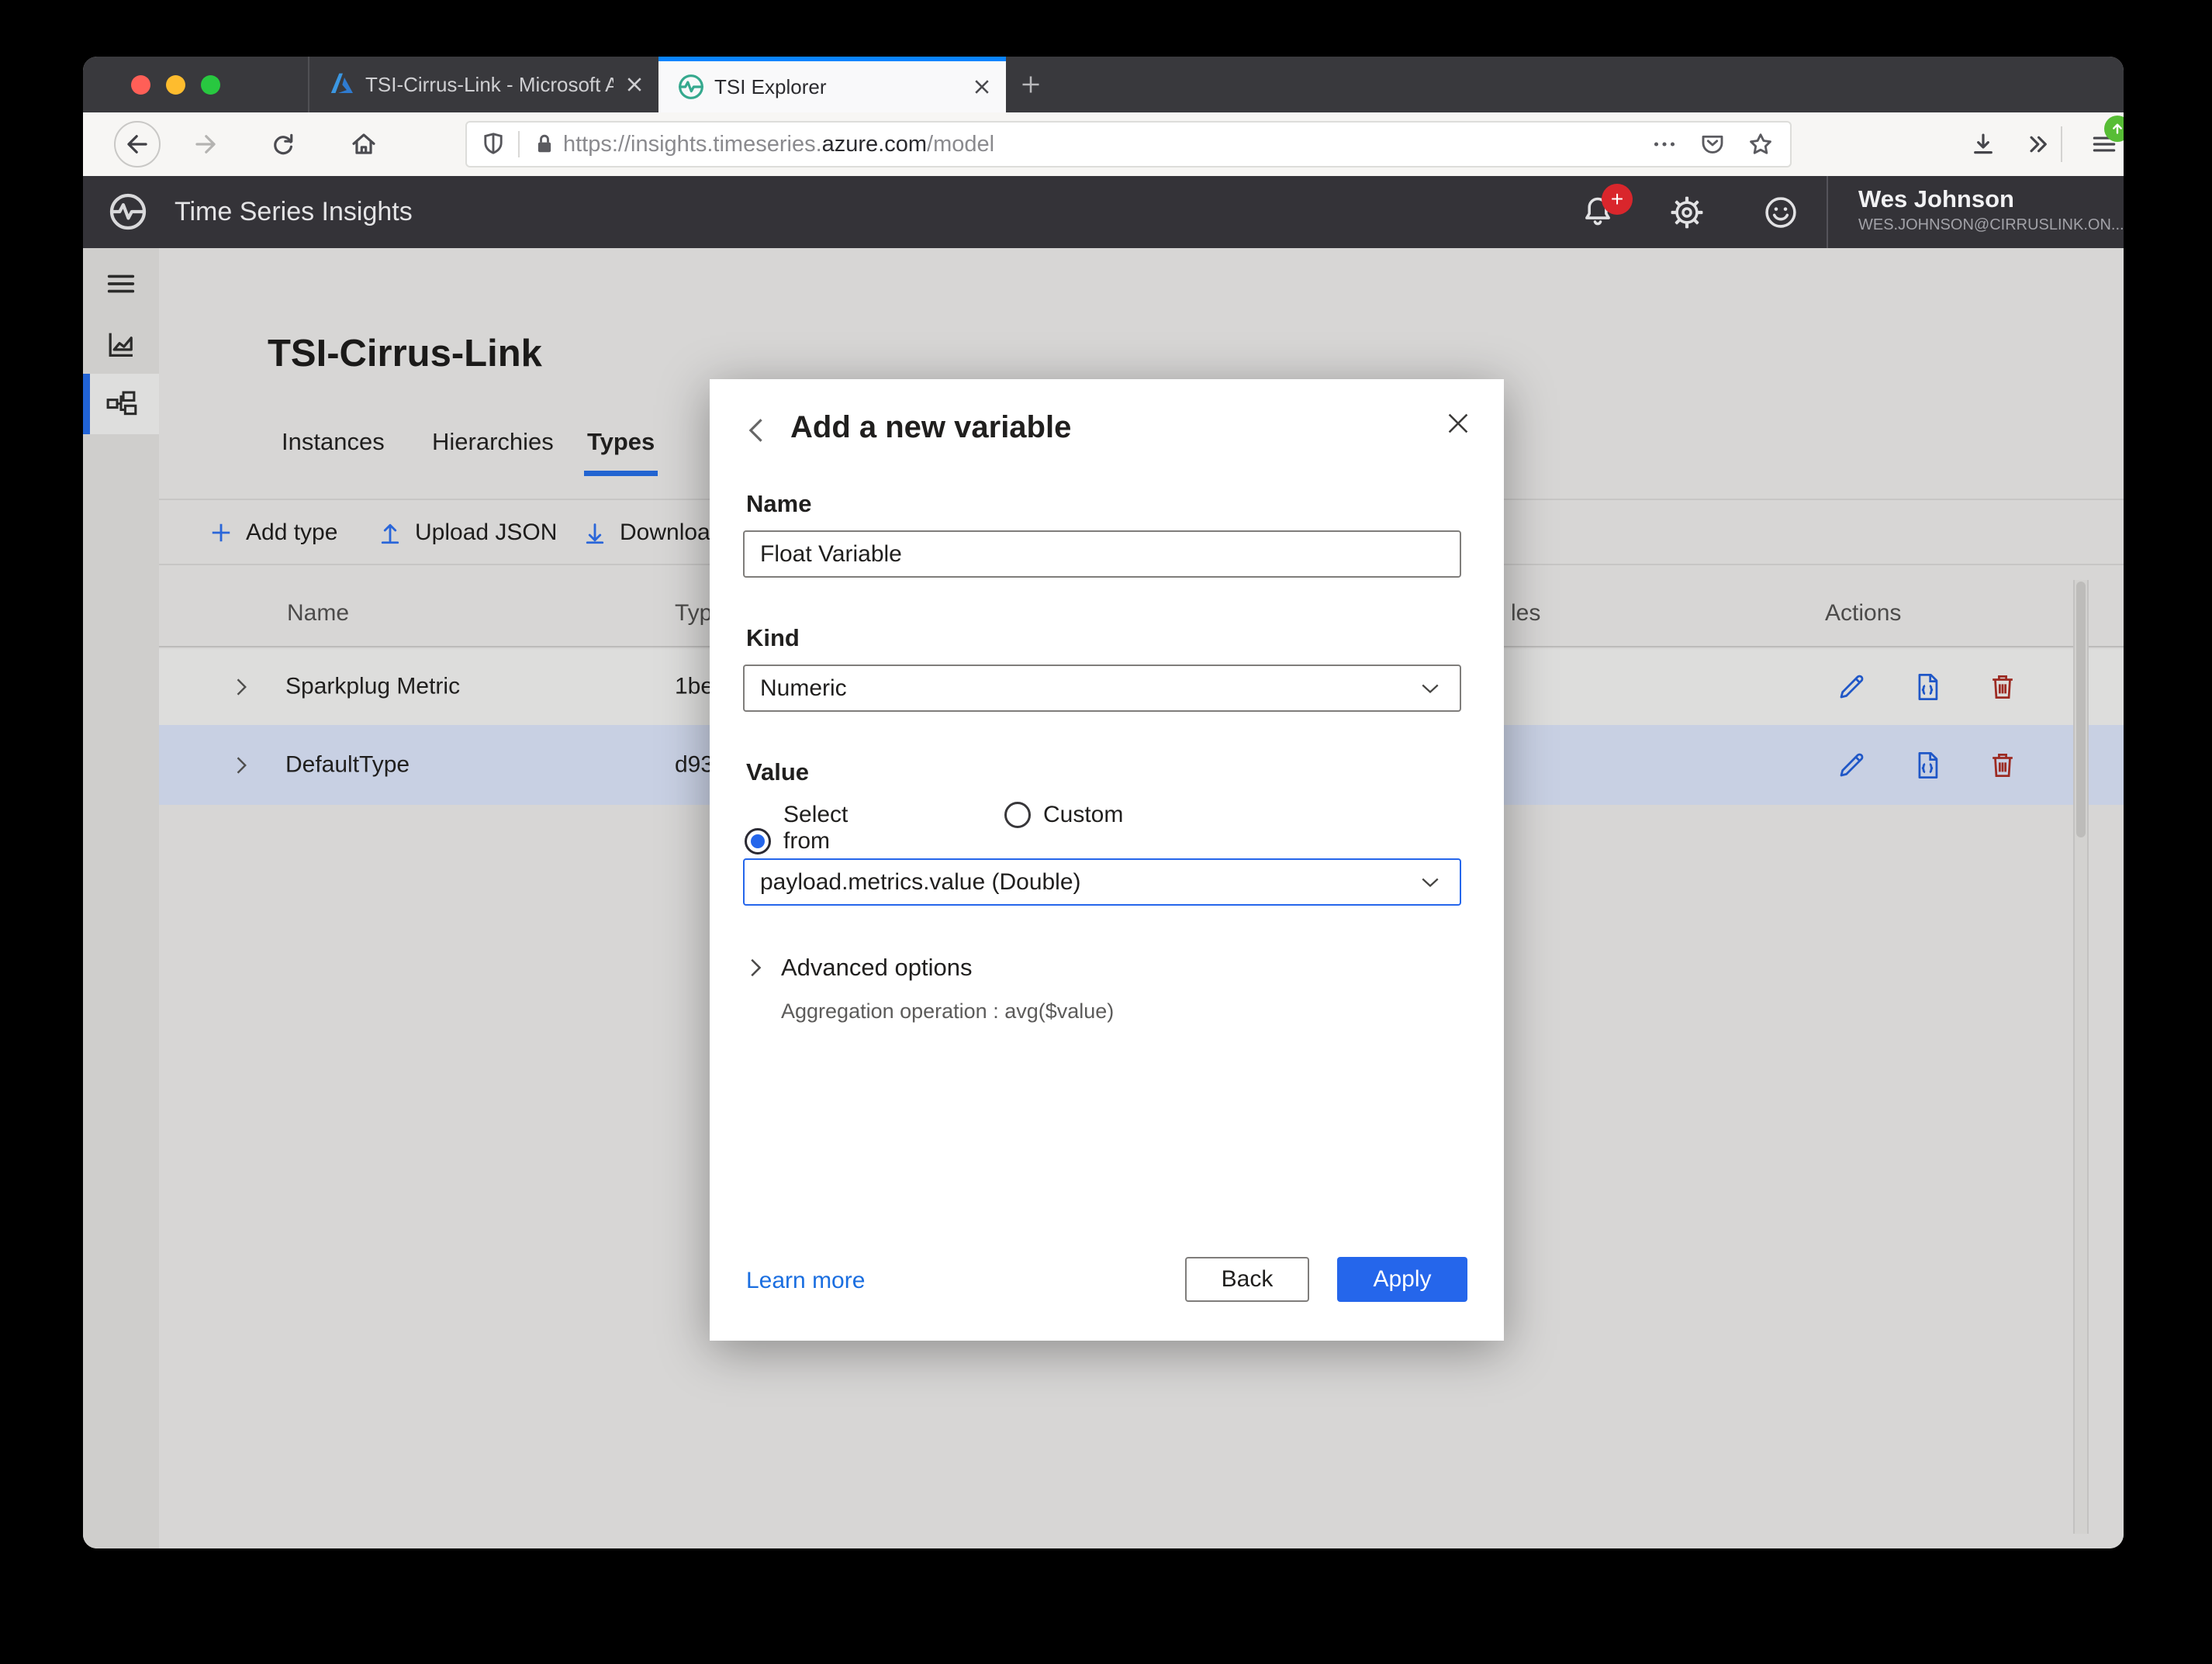 This screenshot has height=1664, width=2212. What do you see at coordinates (466, 532) in the screenshot?
I see `upload-json-button: Upload JSON` at bounding box center [466, 532].